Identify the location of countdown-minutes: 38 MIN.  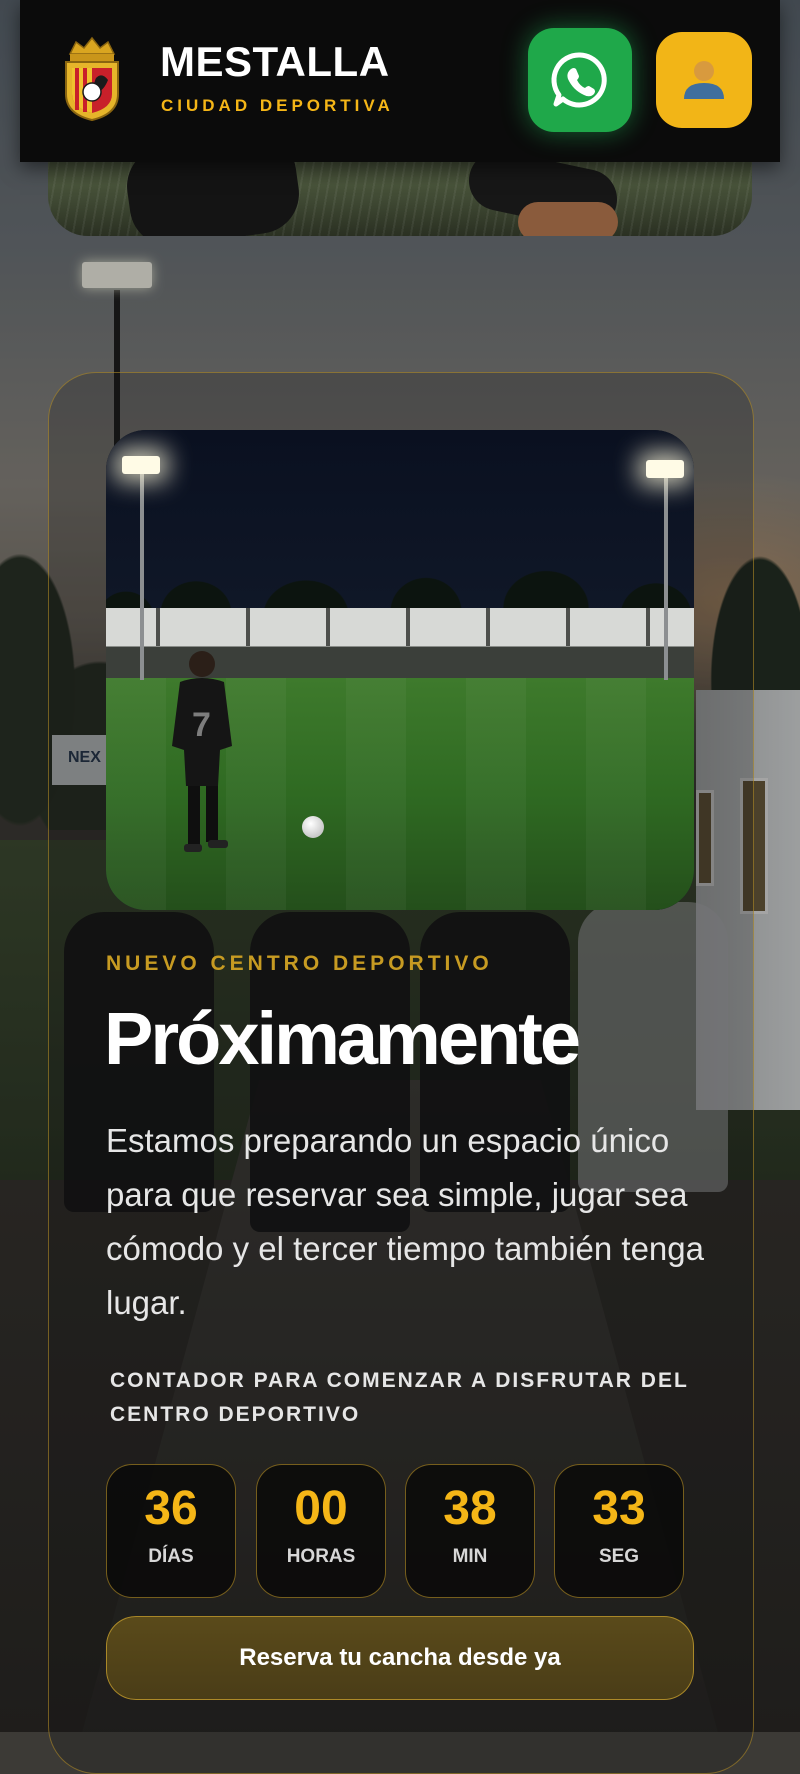
(470, 1531).